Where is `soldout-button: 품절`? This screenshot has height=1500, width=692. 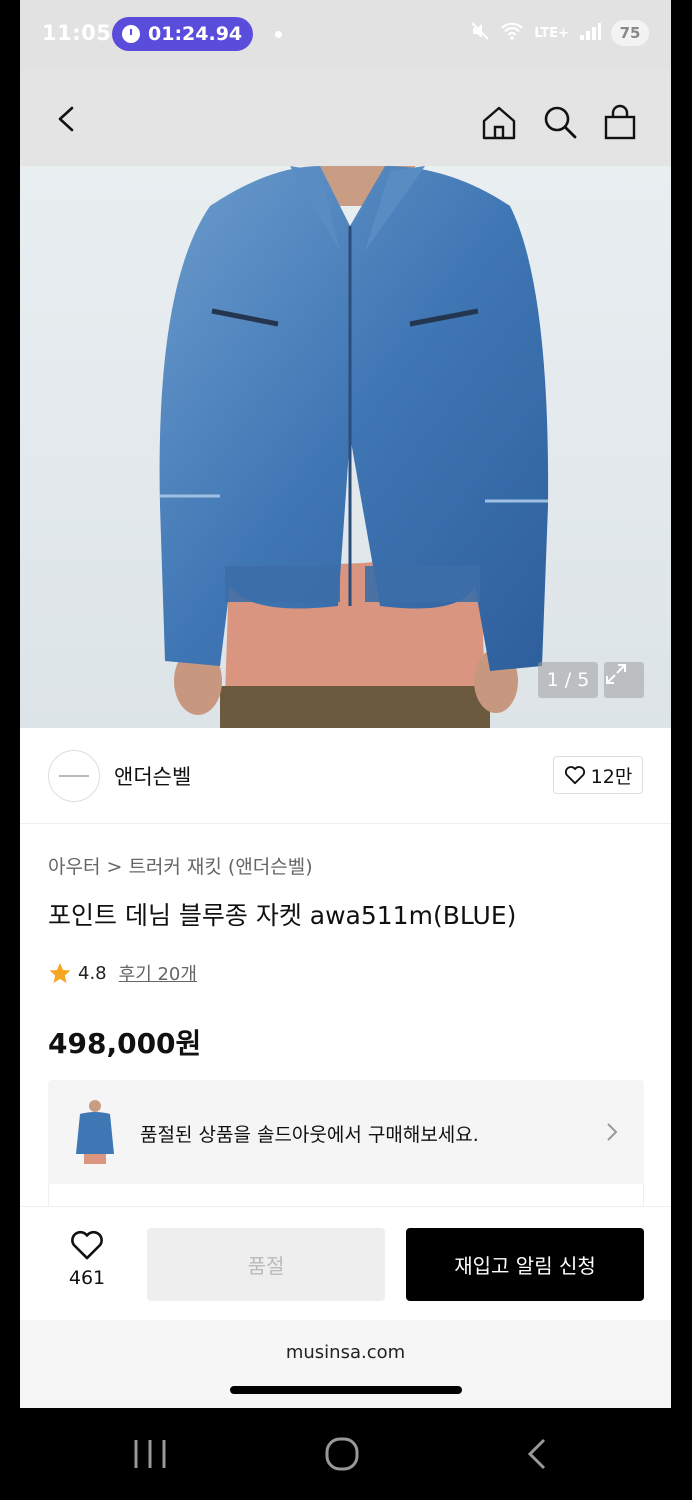 soldout-button: 품절 is located at coordinates (266, 1264).